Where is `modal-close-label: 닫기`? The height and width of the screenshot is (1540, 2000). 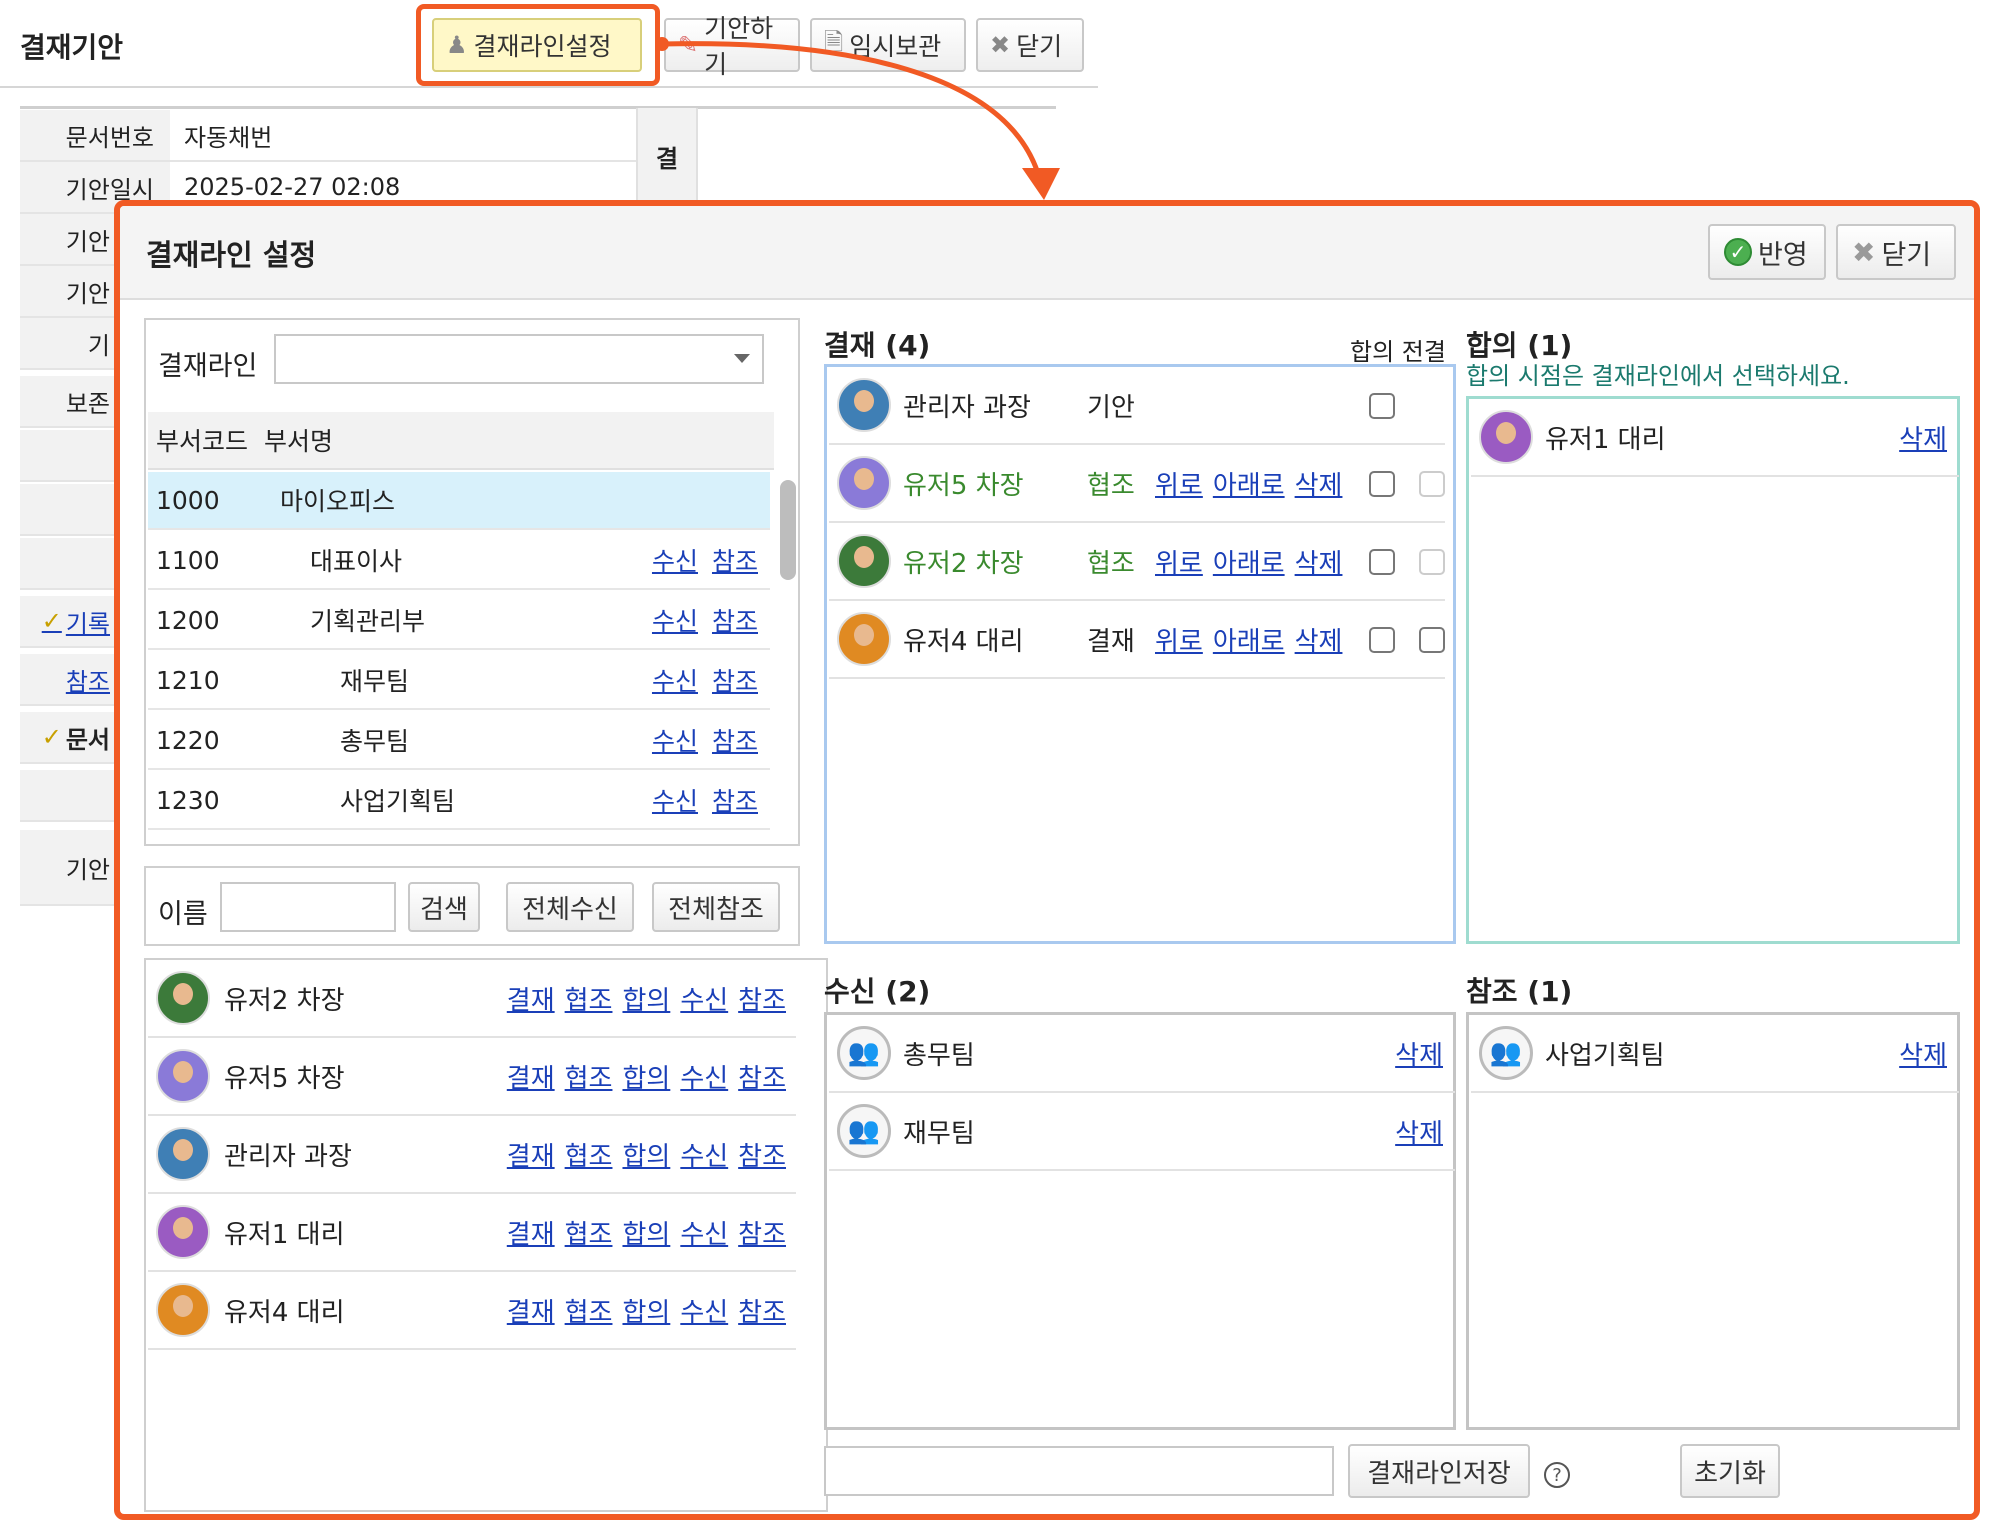 modal-close-label: 닫기 is located at coordinates (1906, 255).